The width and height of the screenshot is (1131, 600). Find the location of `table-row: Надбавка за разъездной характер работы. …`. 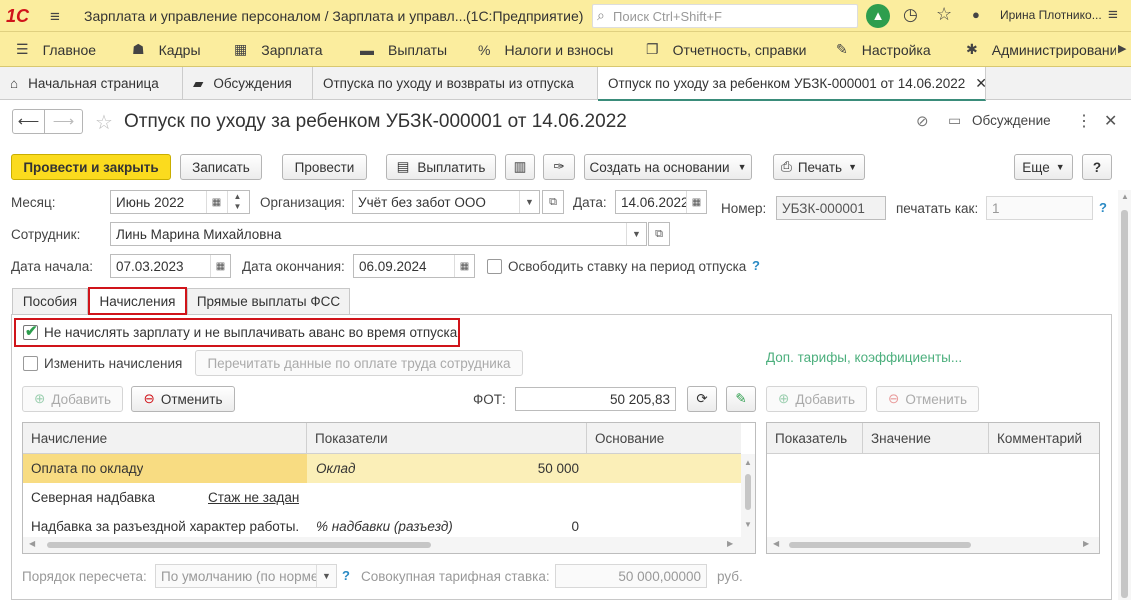

table-row: Надбавка за разъездной характер работы. … is located at coordinates (382, 524).